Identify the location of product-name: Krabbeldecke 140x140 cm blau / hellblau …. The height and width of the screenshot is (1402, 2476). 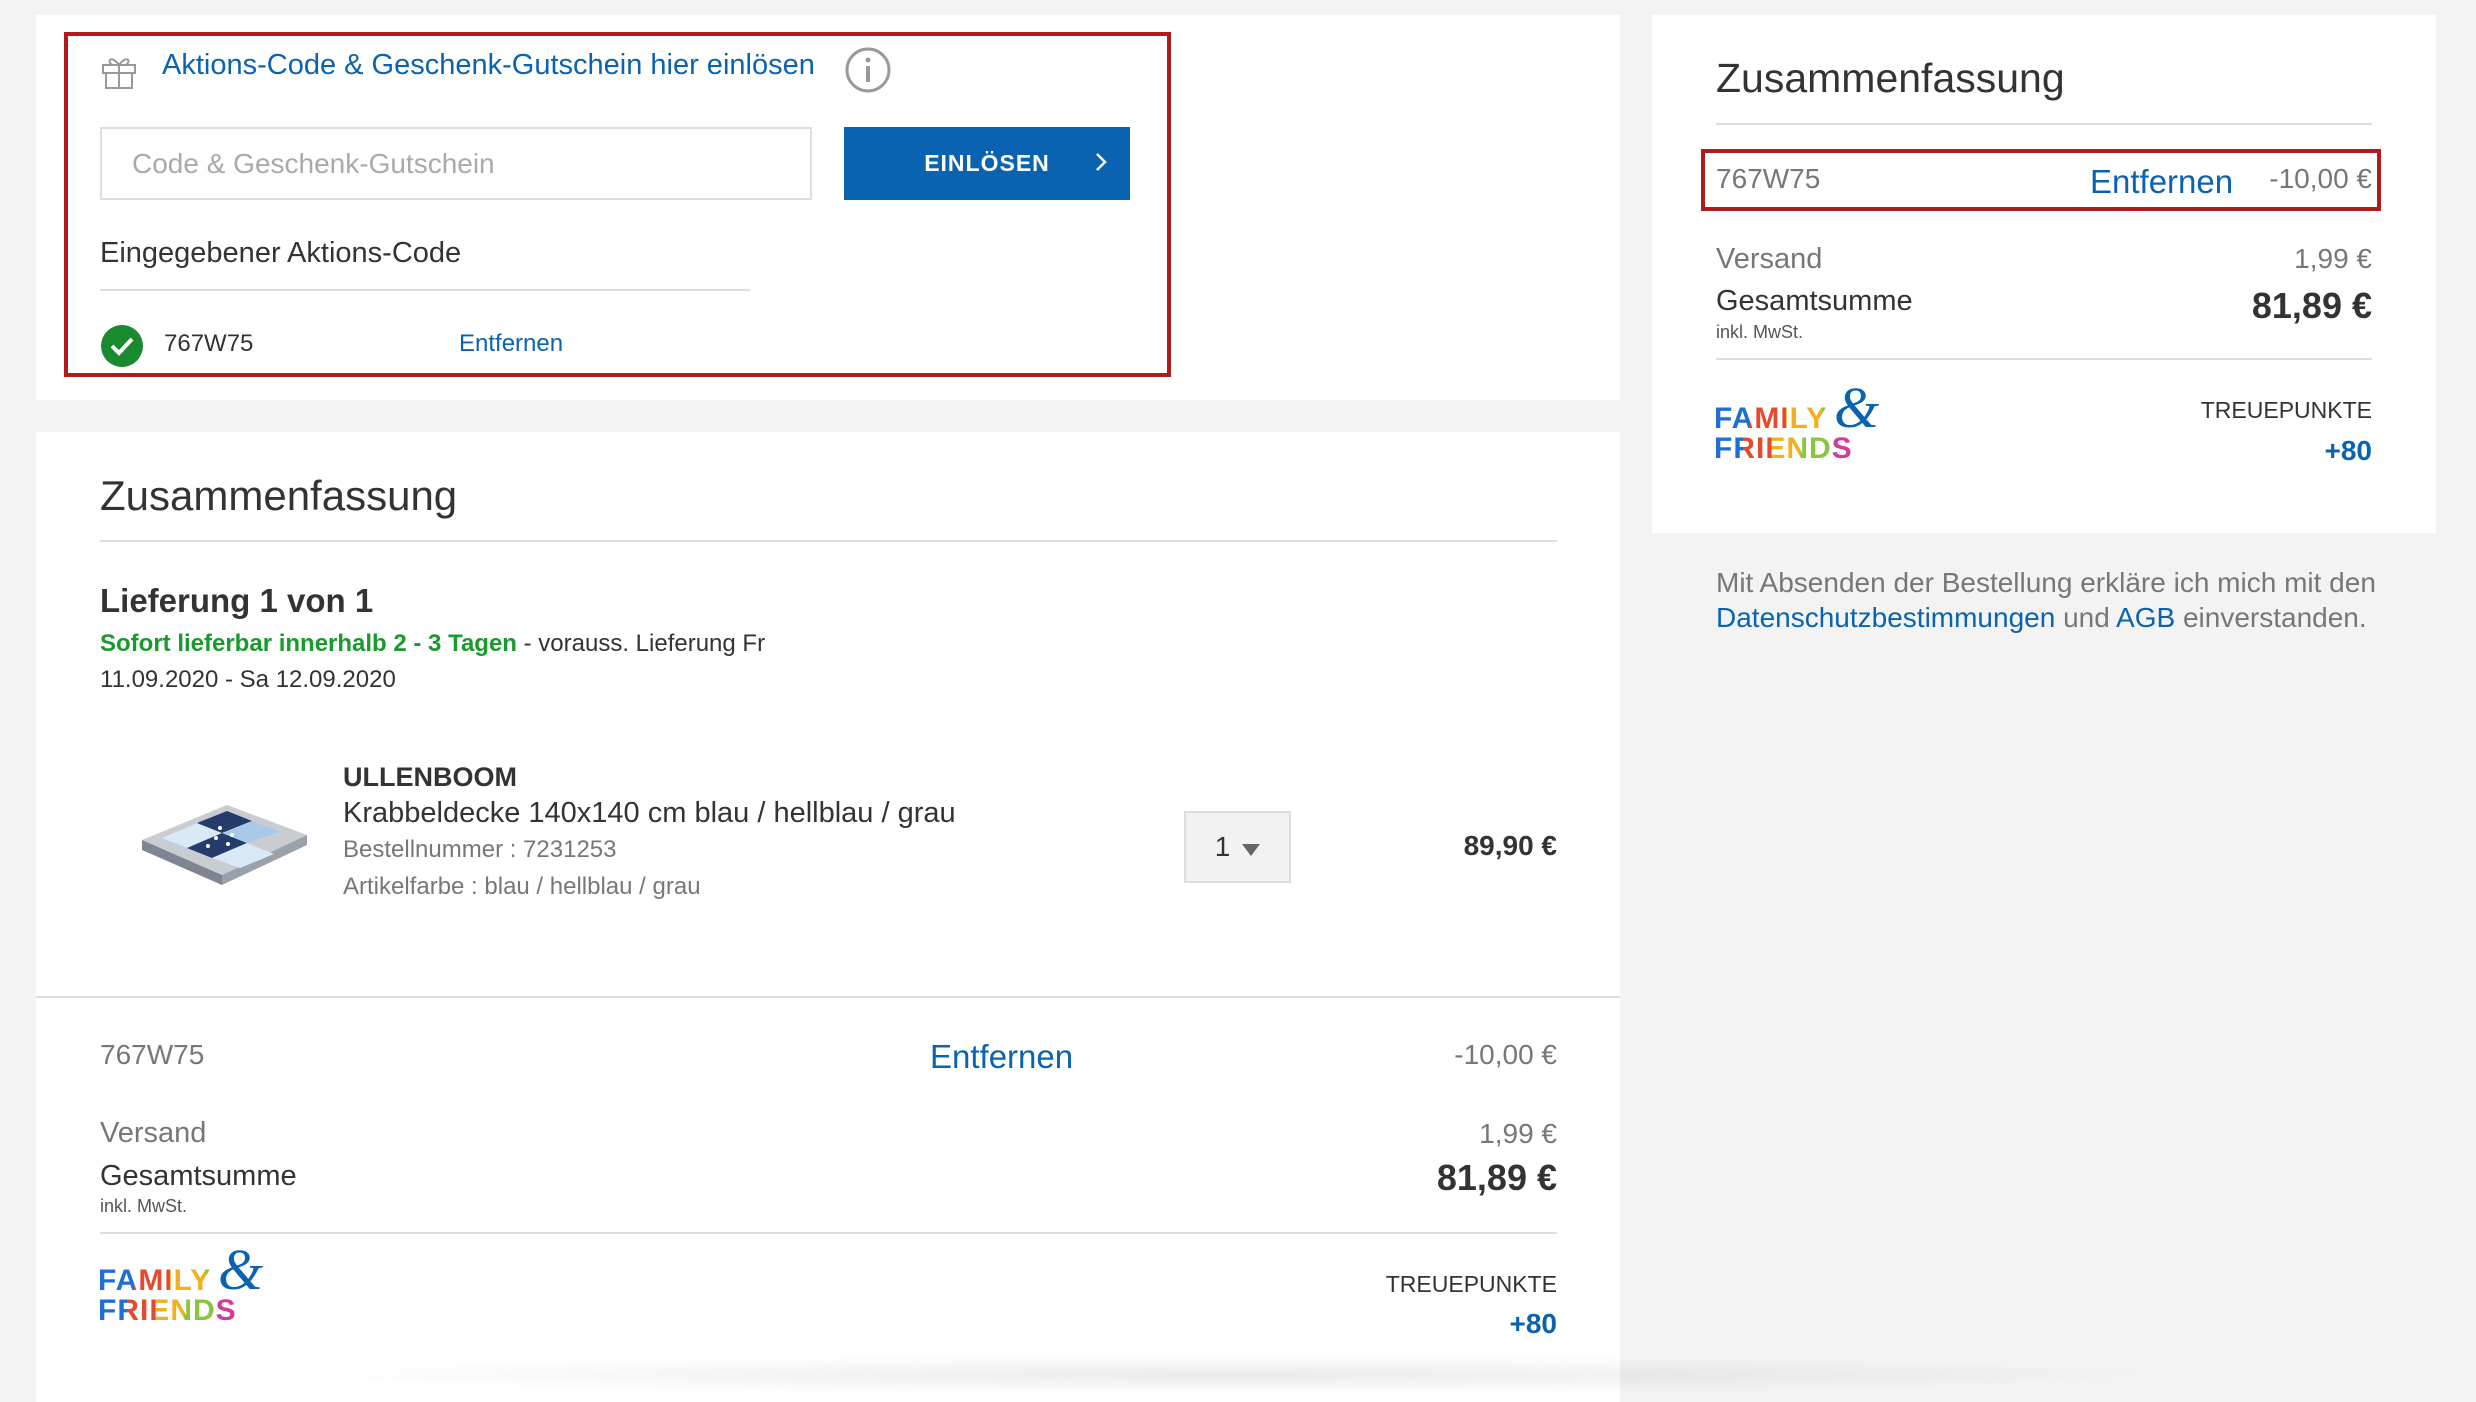
(649, 813).